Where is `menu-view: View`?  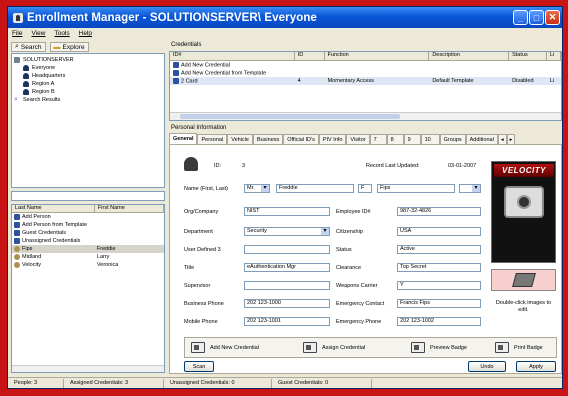 menu-view: View is located at coordinates (38, 33).